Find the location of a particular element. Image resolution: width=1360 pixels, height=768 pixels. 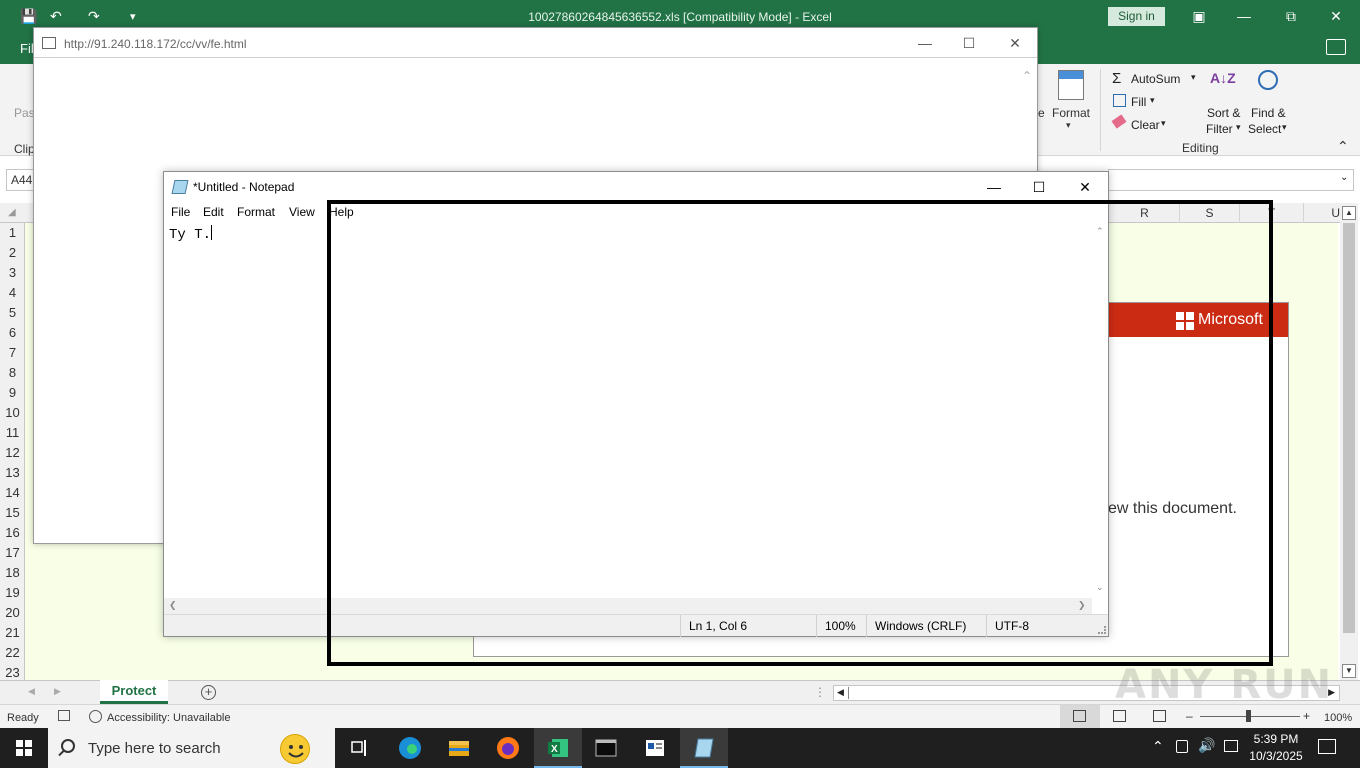

browser-close-button: ✕ is located at coordinates (1015, 43).